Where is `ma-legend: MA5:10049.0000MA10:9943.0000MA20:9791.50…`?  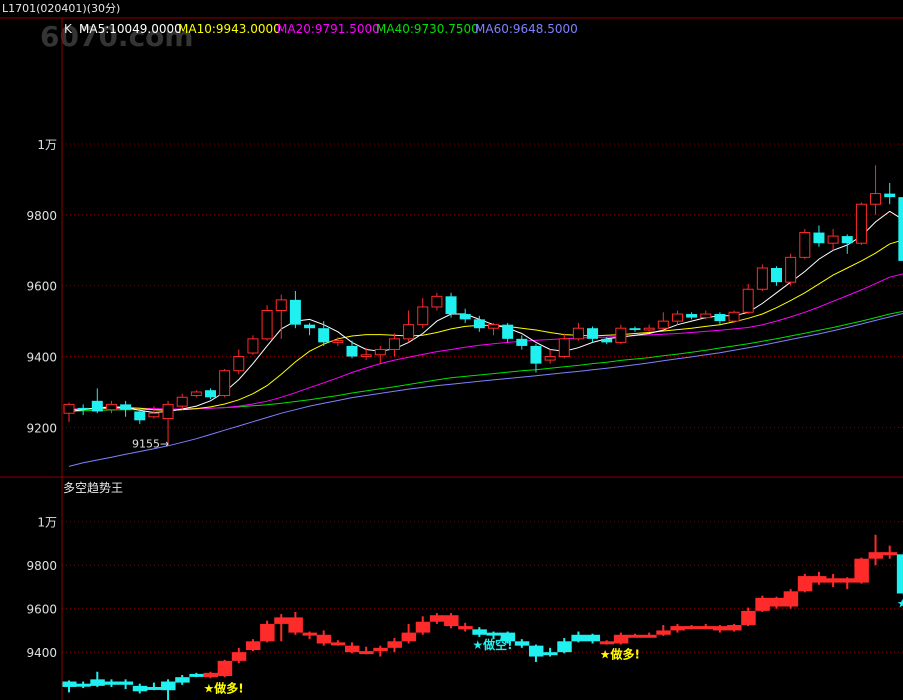 ma-legend: MA5:10049.0000MA10:9943.0000MA20:9791.50… is located at coordinates (328, 29).